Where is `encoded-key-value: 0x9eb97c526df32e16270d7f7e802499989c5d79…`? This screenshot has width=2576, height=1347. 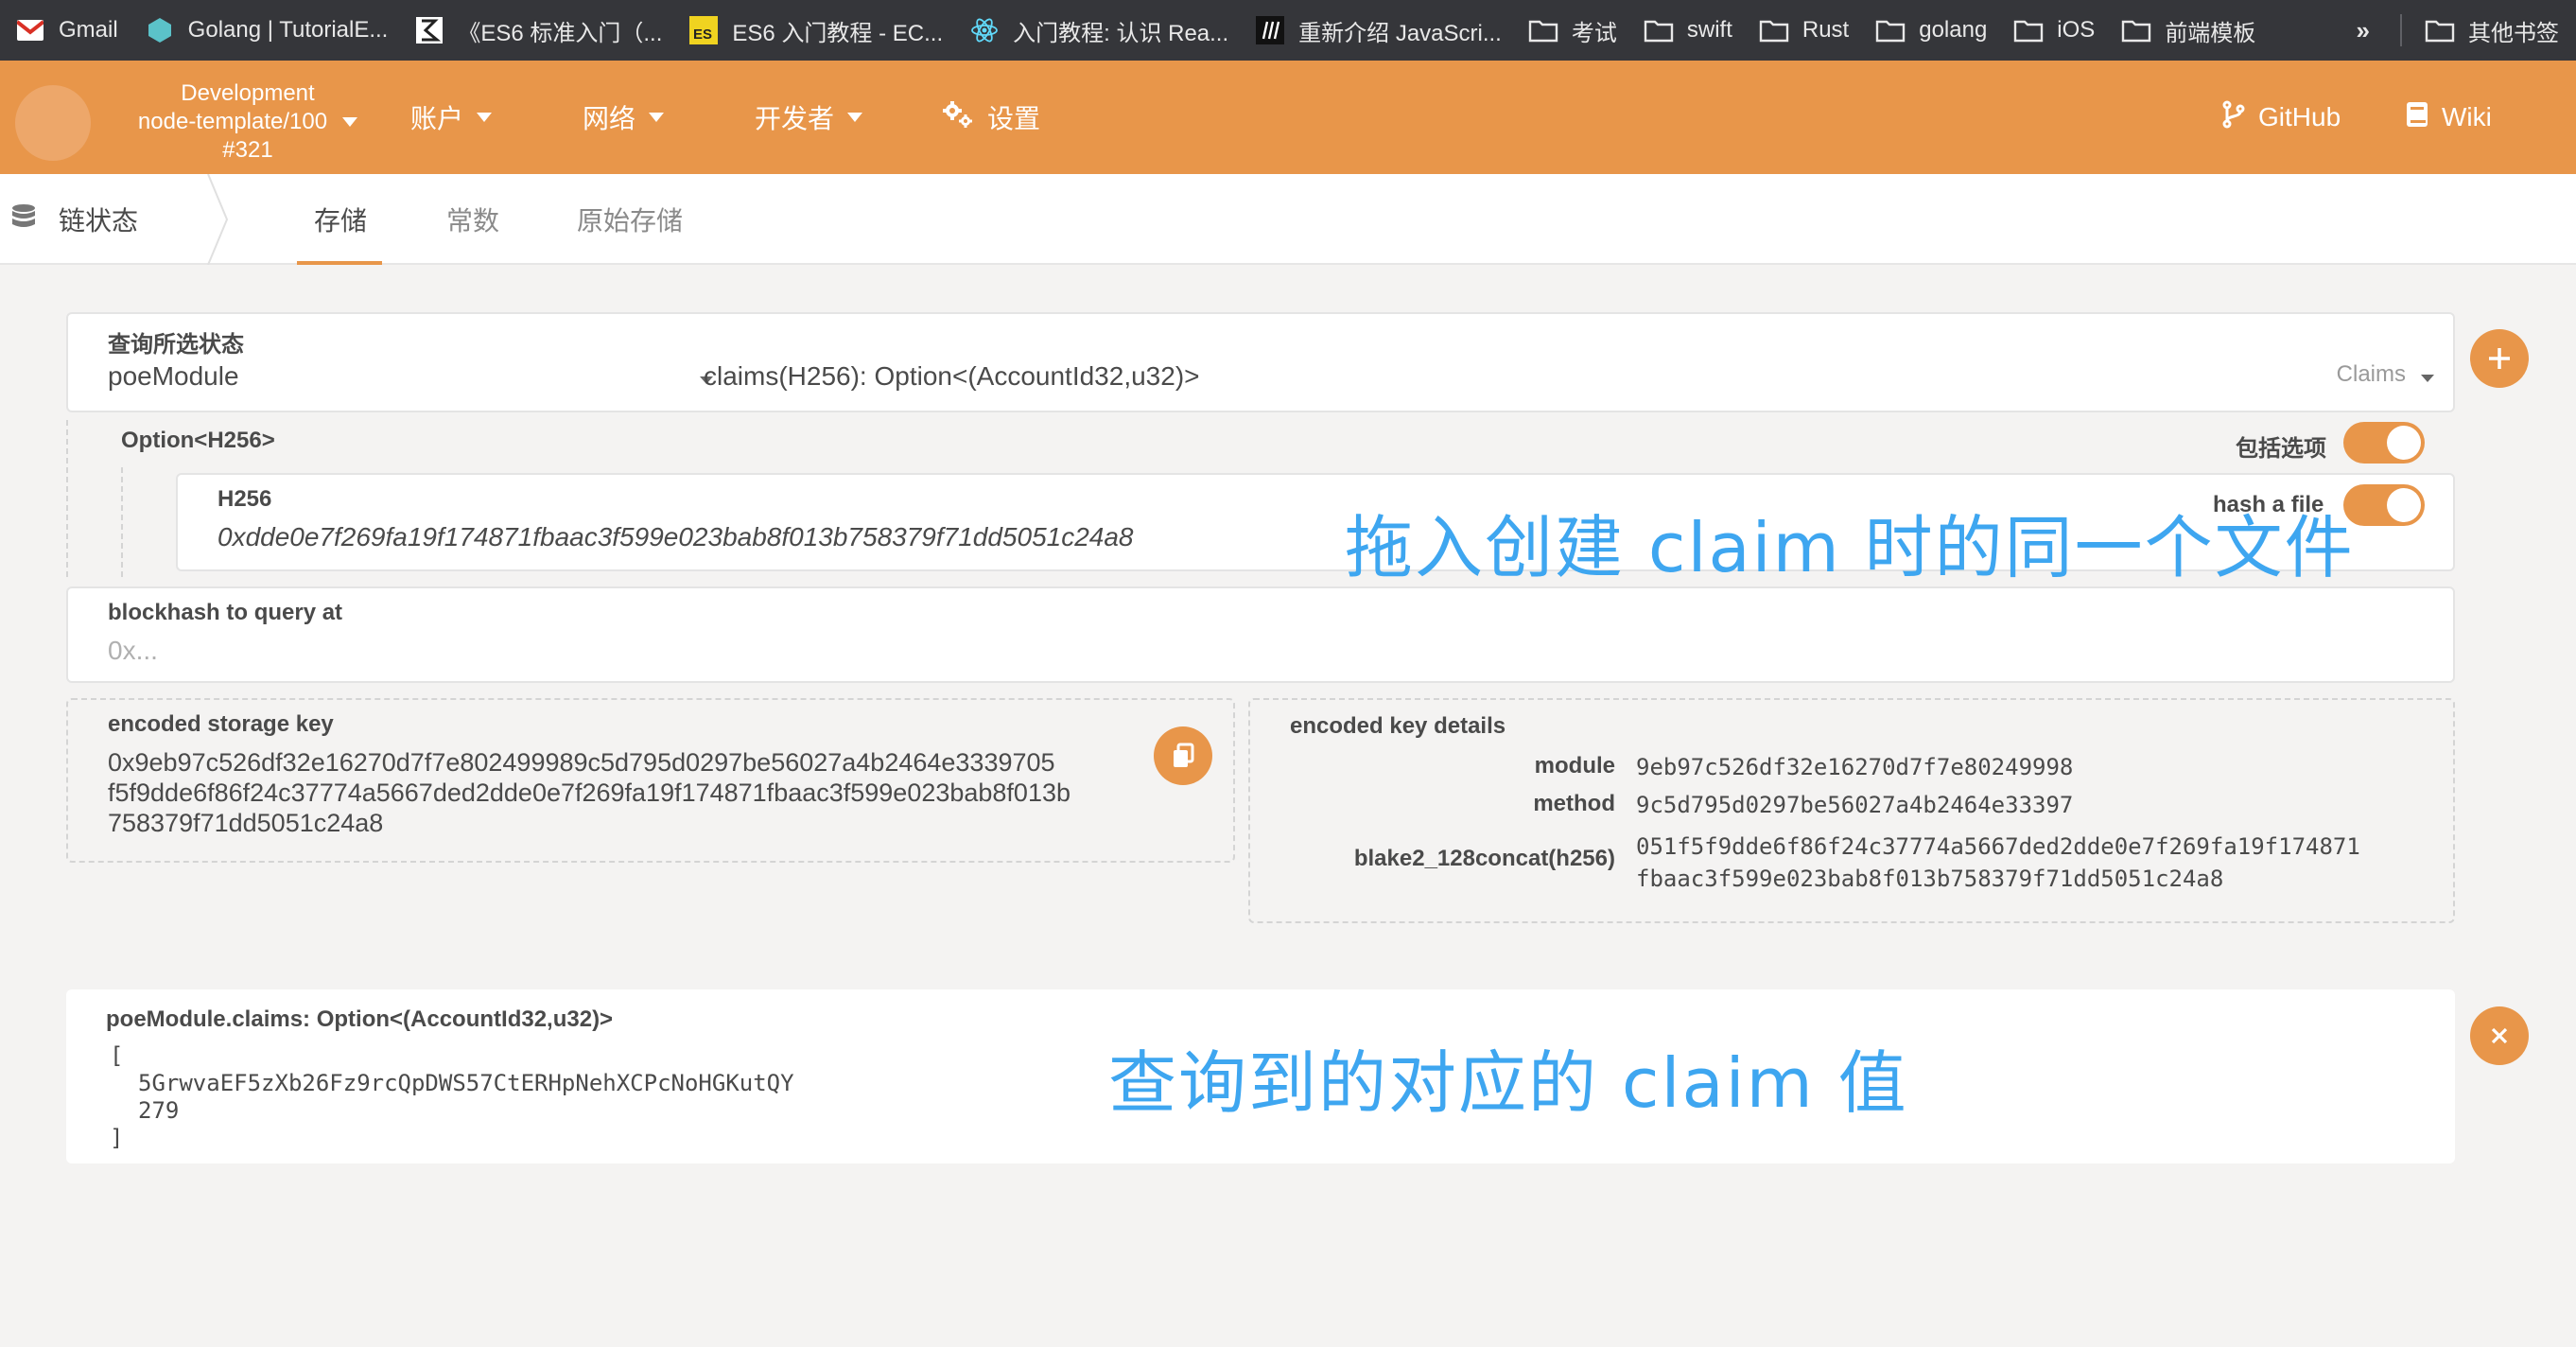 encoded-key-value: 0x9eb97c526df32e16270d7f7e802499989c5d79… is located at coordinates (589, 792).